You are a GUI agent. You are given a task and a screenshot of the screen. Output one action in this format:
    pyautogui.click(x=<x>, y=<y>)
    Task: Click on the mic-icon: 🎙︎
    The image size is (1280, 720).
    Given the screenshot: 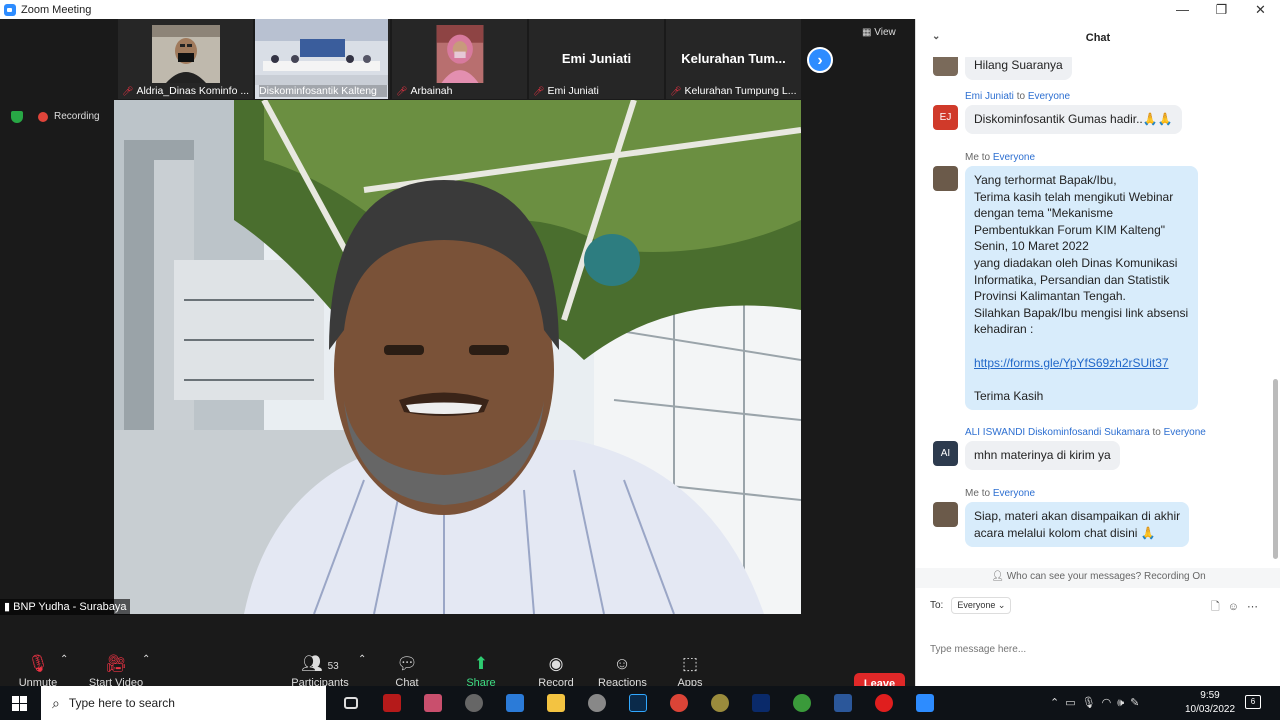 What is the action you would take?
    pyautogui.click(x=1092, y=703)
    